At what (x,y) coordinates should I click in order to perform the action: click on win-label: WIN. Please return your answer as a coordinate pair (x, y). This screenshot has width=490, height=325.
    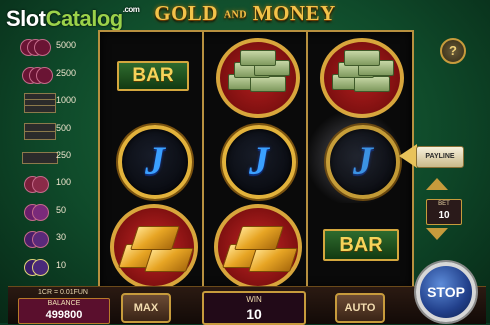
    Looking at the image, I should click on (254, 299).